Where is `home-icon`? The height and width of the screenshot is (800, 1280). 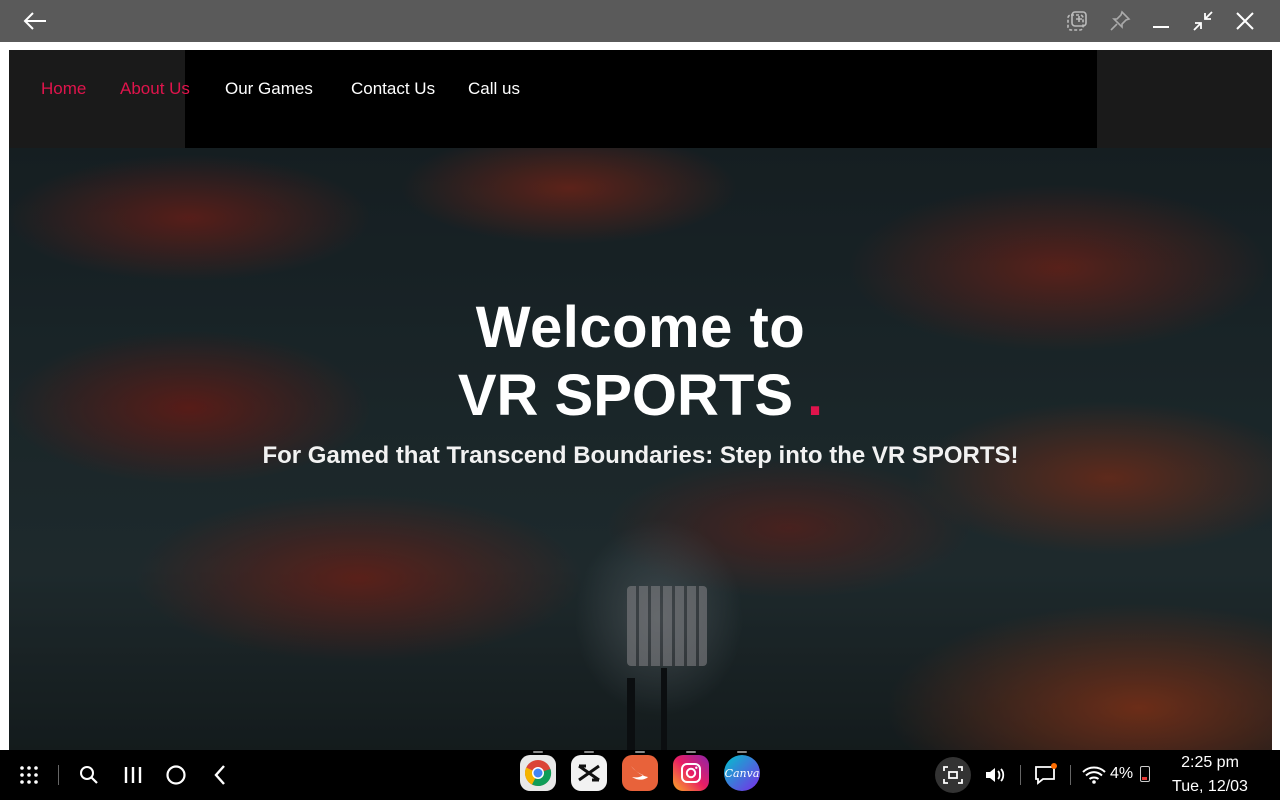 home-icon is located at coordinates (176, 775).